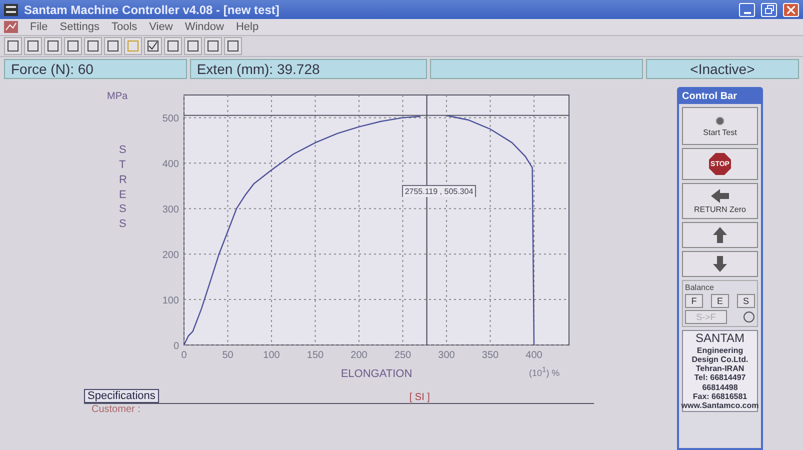 Image resolution: width=803 pixels, height=450 pixels. I want to click on move-down-button, so click(720, 264).